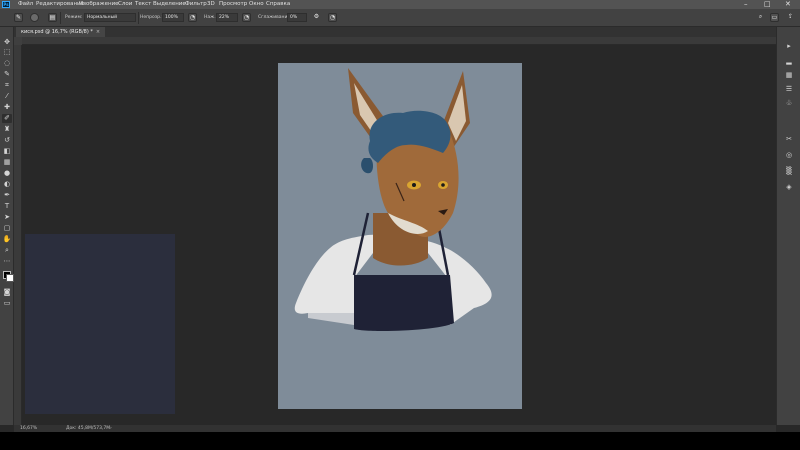 The width and height of the screenshot is (800, 450). I want to click on floating-panel, so click(100, 324).